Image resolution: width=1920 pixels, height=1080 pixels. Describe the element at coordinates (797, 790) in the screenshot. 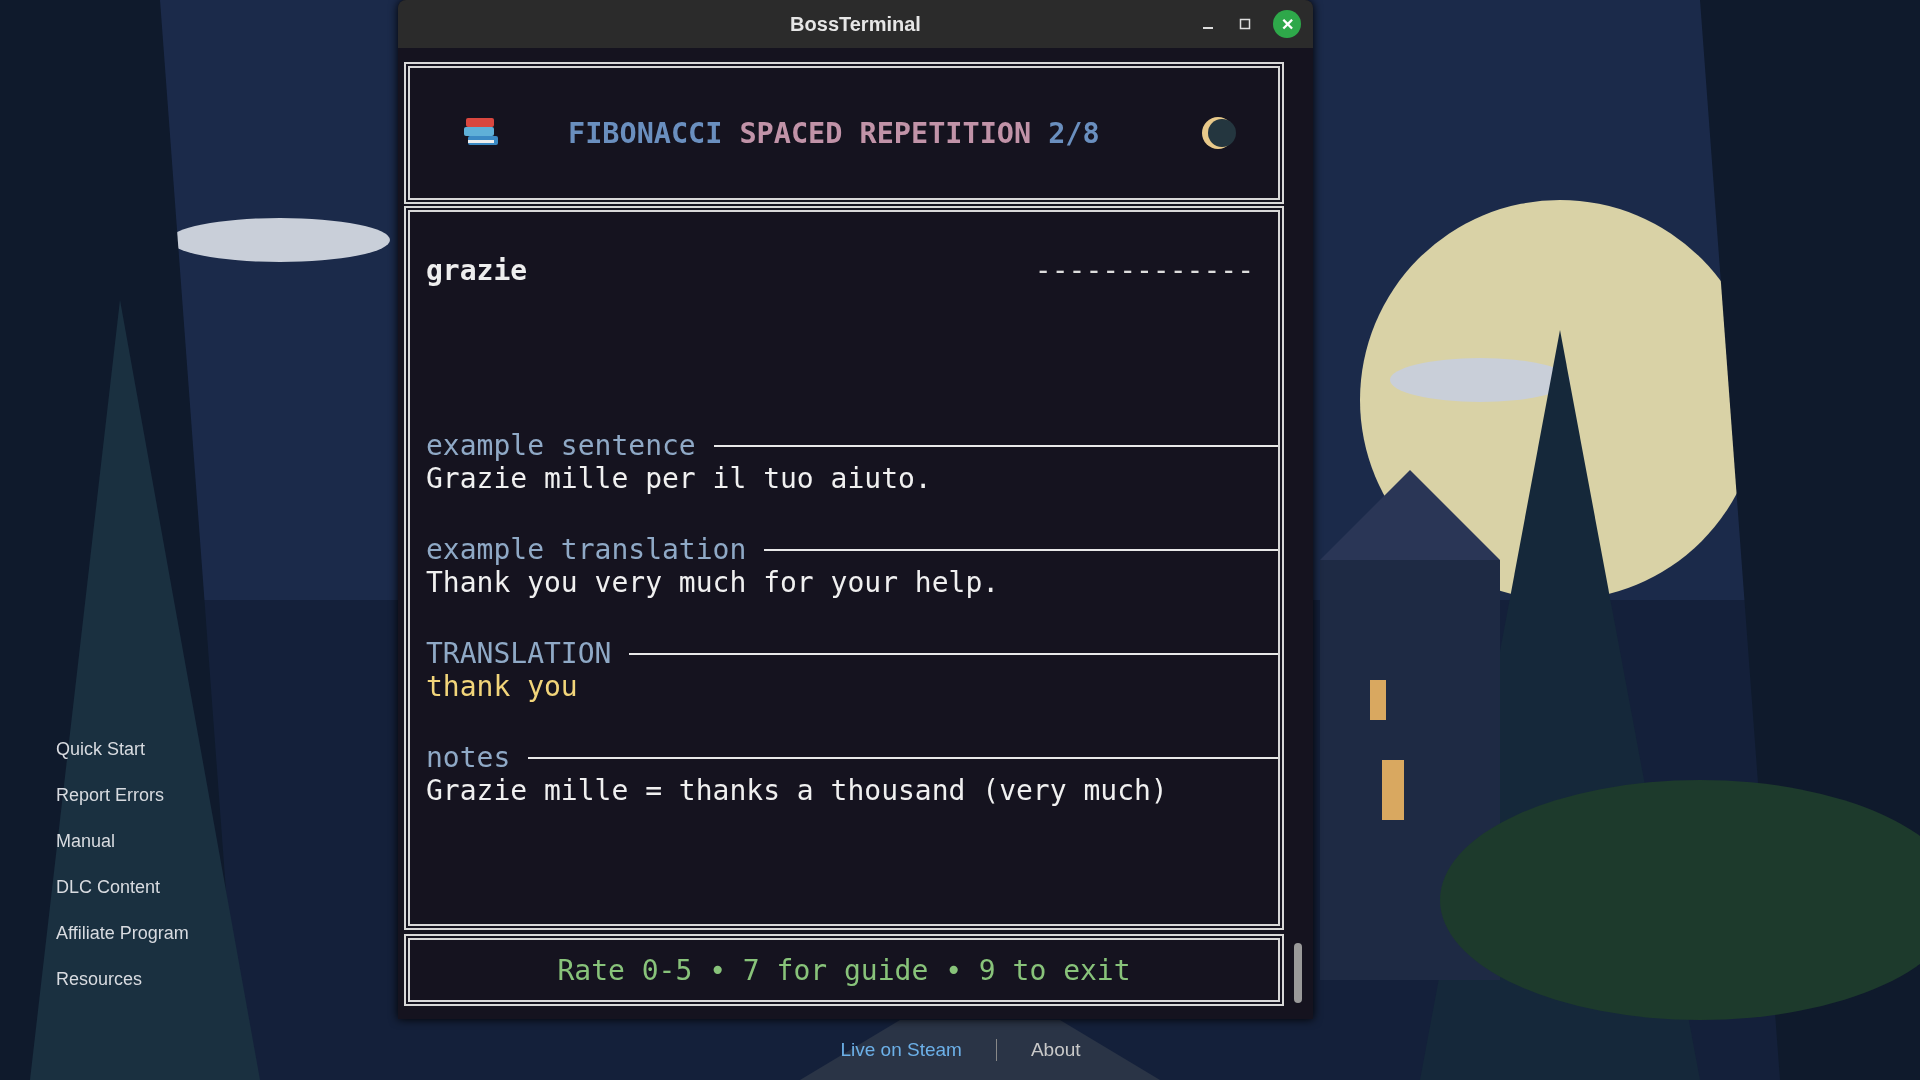

I see `section-text: Grazie mille = thanks a thousand (very much)` at that location.